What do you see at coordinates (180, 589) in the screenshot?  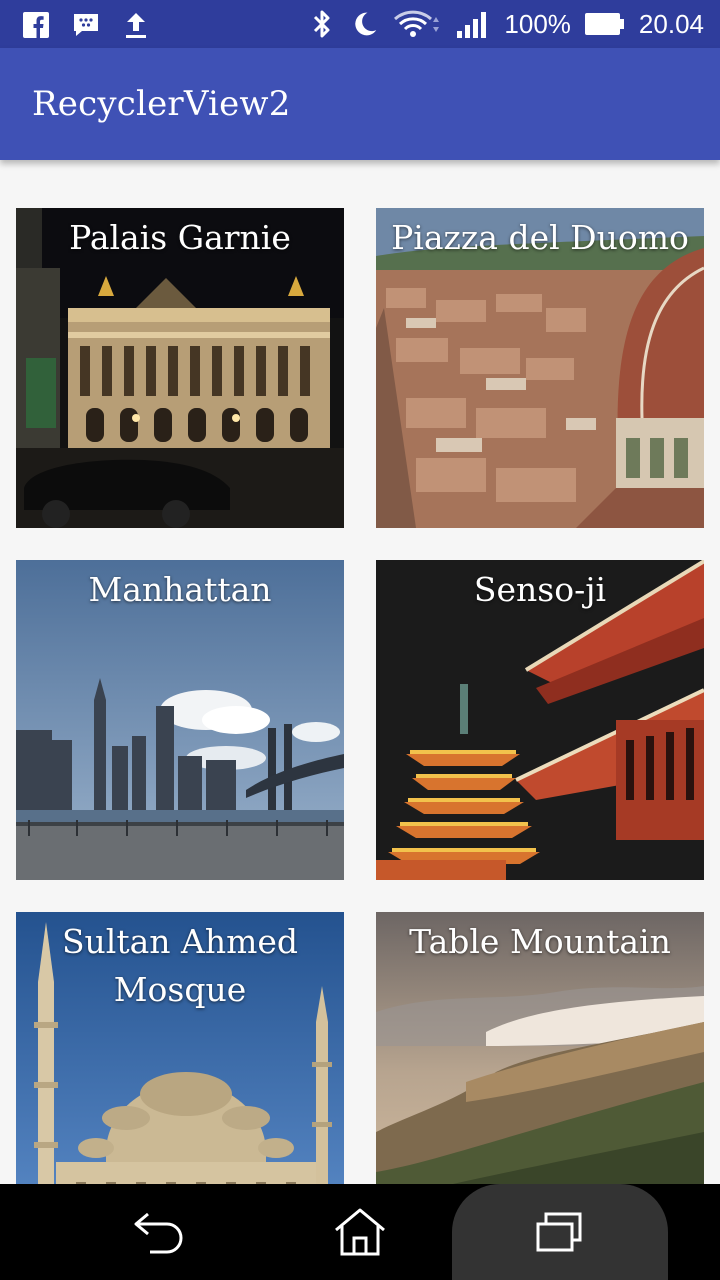 I see `place-name: Manhattan` at bounding box center [180, 589].